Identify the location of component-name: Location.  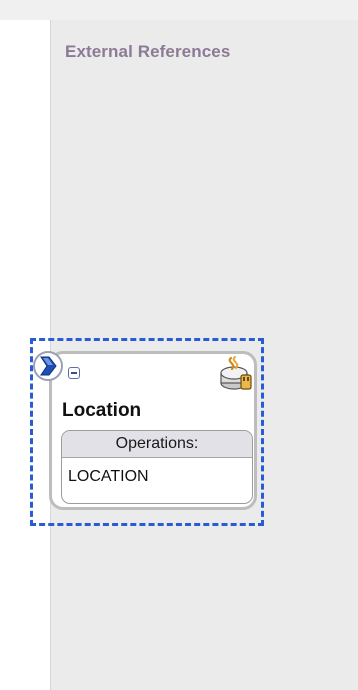
(102, 410).